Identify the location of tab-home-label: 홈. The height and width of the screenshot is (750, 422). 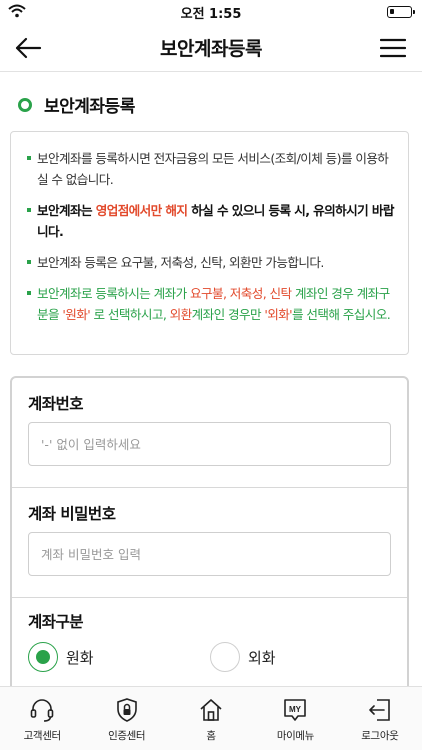
(211, 736).